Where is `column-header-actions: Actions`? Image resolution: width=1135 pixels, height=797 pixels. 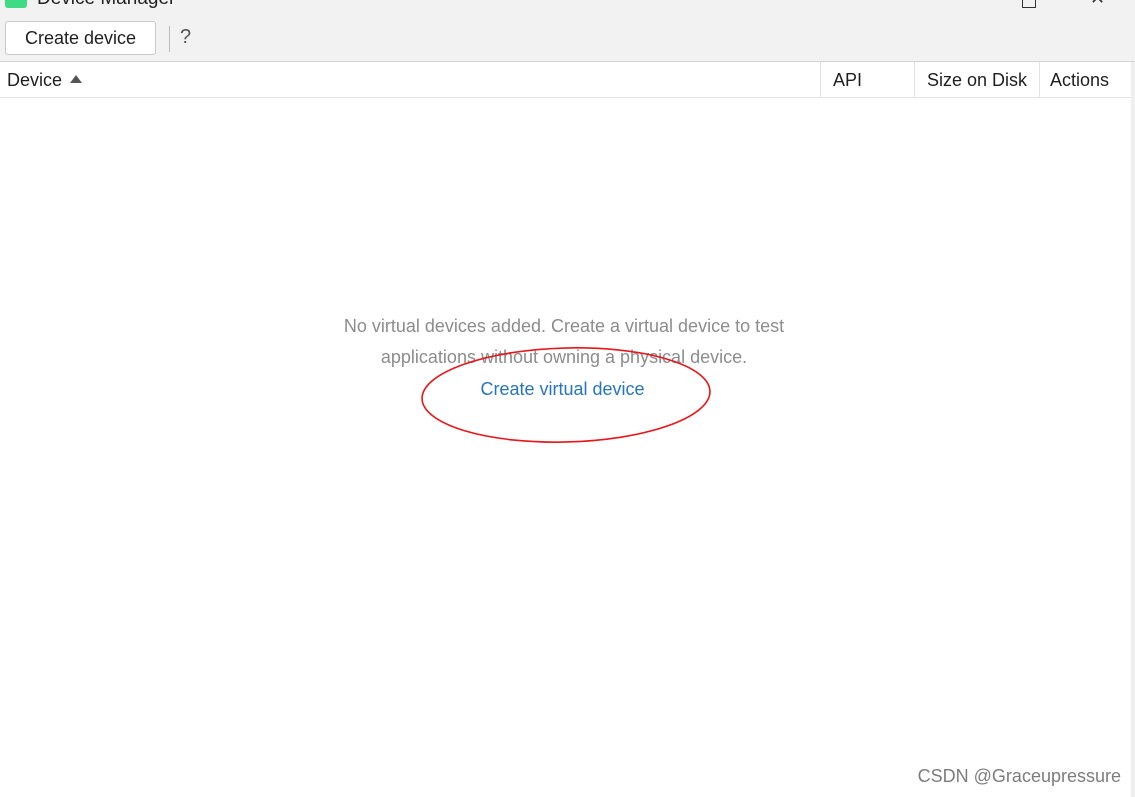
column-header-actions: Actions is located at coordinates (1087, 80).